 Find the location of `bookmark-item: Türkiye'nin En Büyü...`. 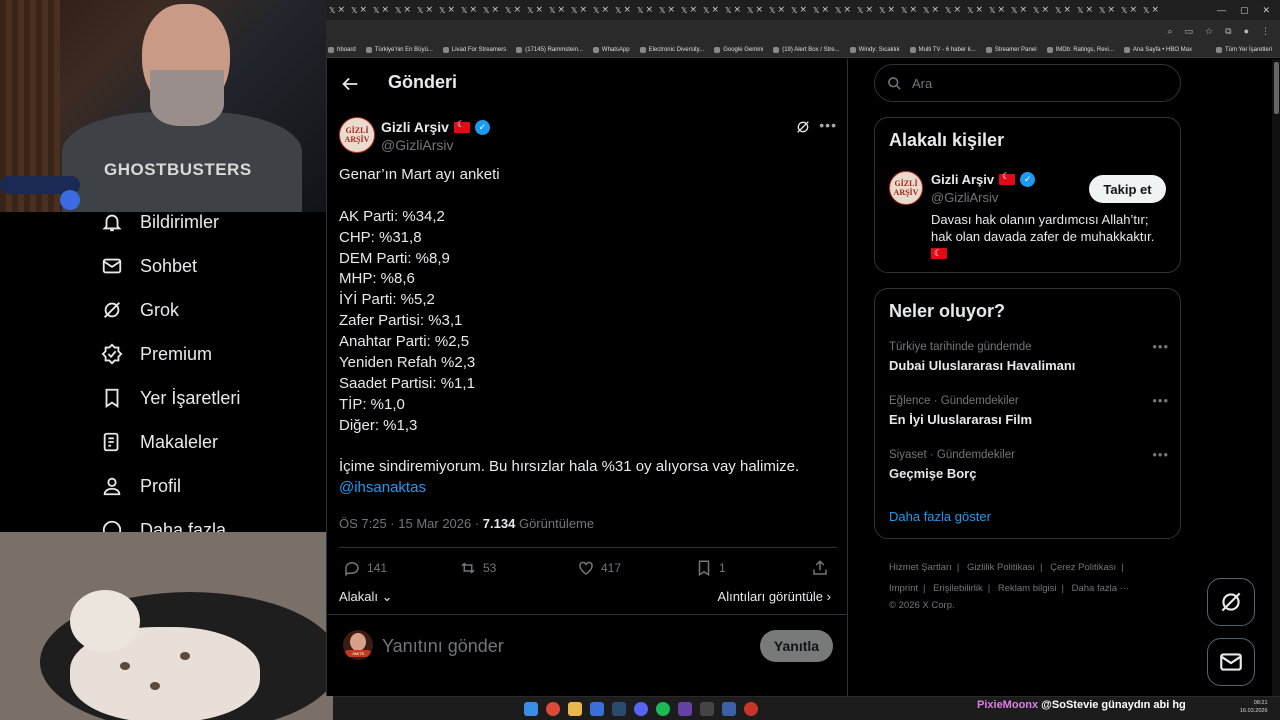

bookmark-item: Türkiye'nin En Büyü... is located at coordinates (399, 49).